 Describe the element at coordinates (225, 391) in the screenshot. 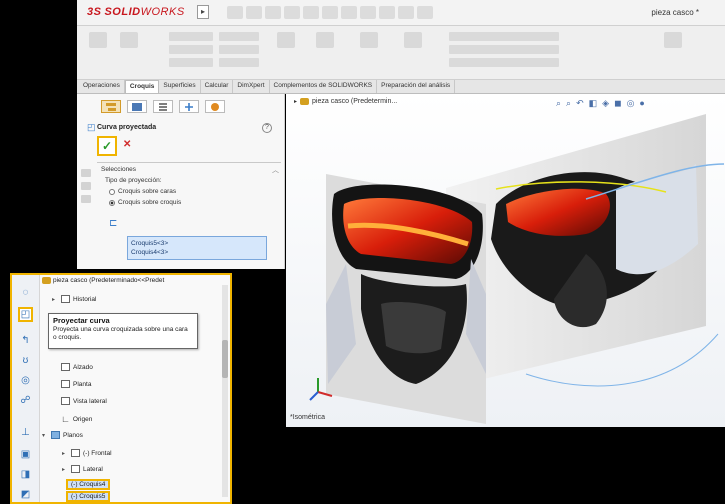

I see `tree-scrollbar` at that location.